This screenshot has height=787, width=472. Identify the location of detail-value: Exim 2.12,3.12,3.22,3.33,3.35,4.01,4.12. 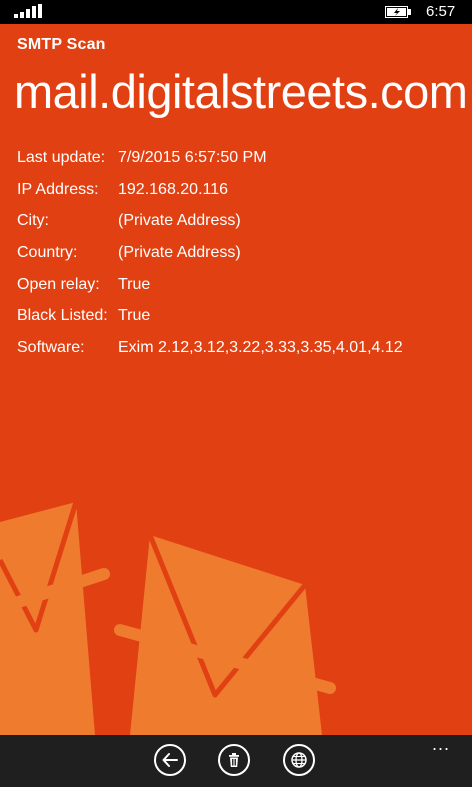
(260, 348).